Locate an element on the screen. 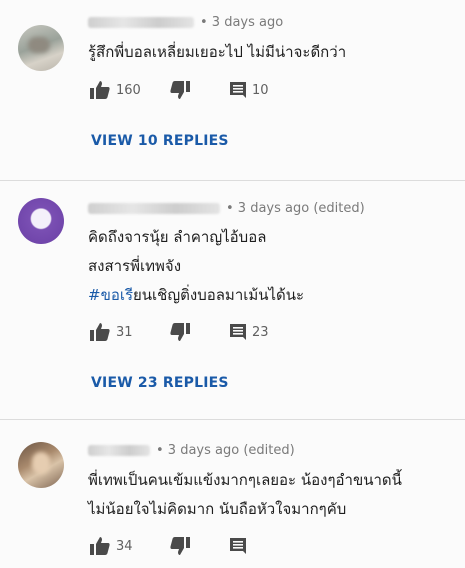 This screenshot has height=568, width=465. comment-line: #ขอเรียนเชิญติ่งบอลมาเม้นได้นะ is located at coordinates (196, 295).